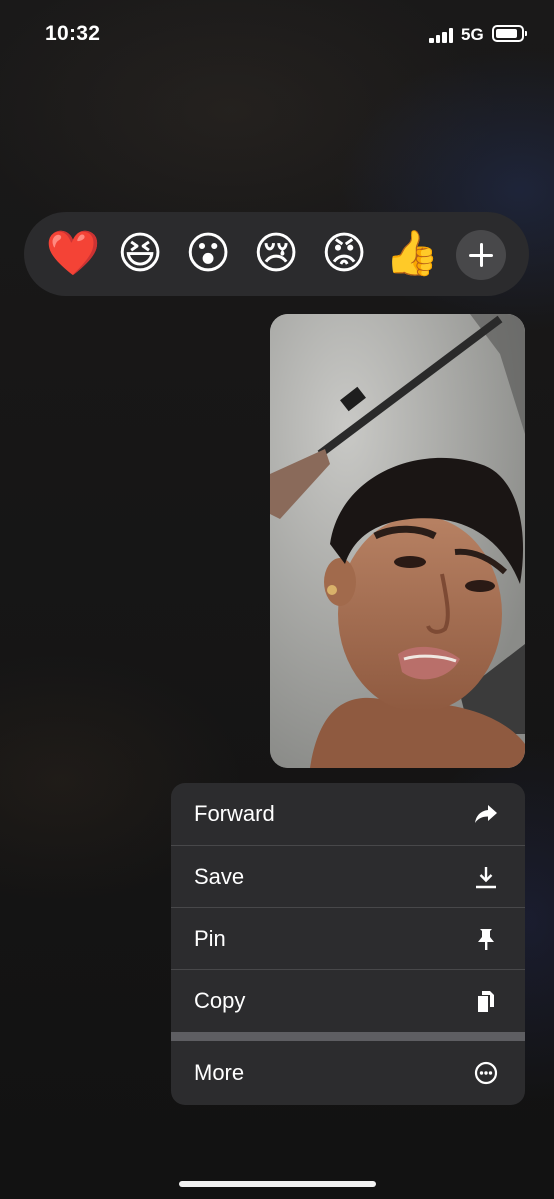  What do you see at coordinates (219, 876) in the screenshot?
I see `menu-item-label: Save` at bounding box center [219, 876].